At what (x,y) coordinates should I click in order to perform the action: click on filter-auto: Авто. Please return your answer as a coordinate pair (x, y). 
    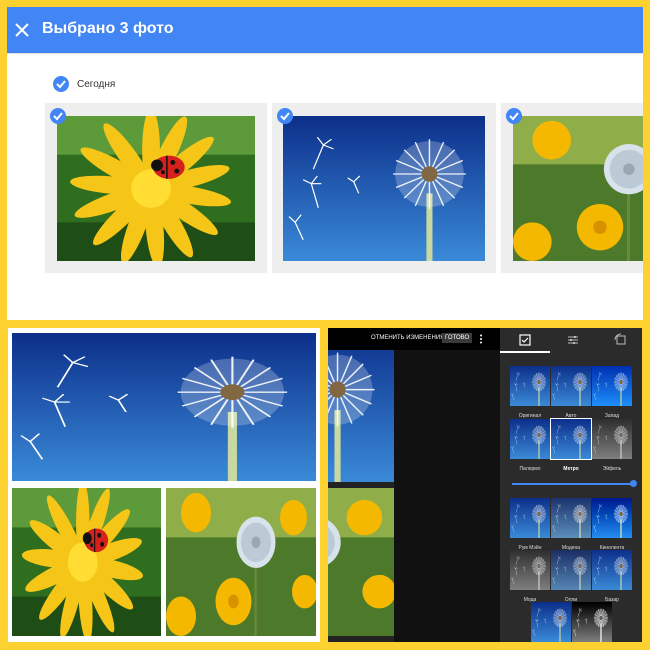
    Looking at the image, I should click on (571, 392).